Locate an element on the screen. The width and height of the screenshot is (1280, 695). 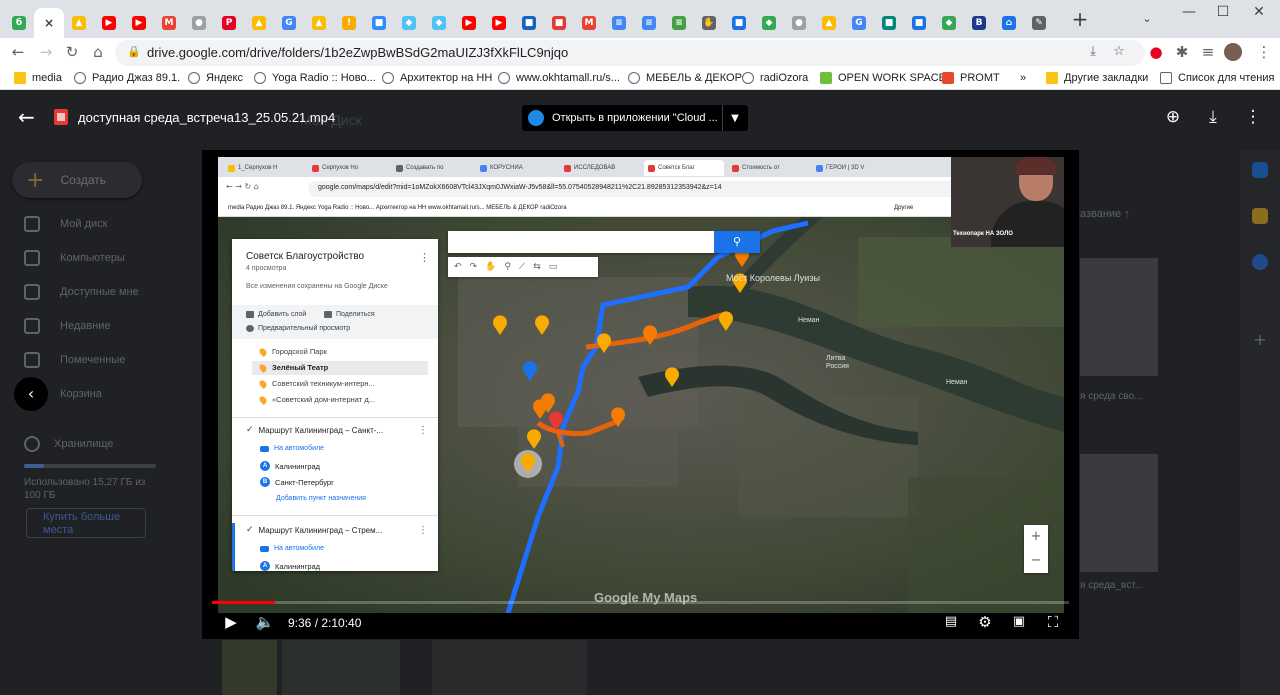
browser-tab: B is located at coordinates (979, 23).